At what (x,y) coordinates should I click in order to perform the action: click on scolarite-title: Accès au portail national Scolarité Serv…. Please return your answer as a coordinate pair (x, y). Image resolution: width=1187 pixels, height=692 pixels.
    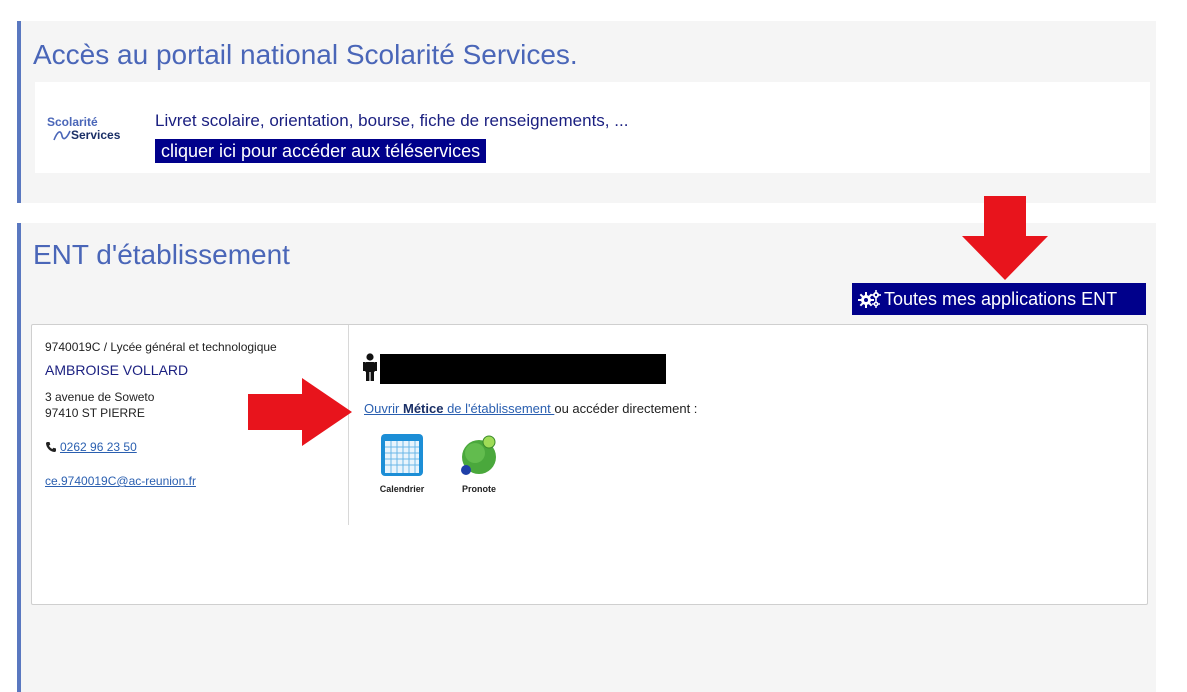
    Looking at the image, I should click on (305, 54).